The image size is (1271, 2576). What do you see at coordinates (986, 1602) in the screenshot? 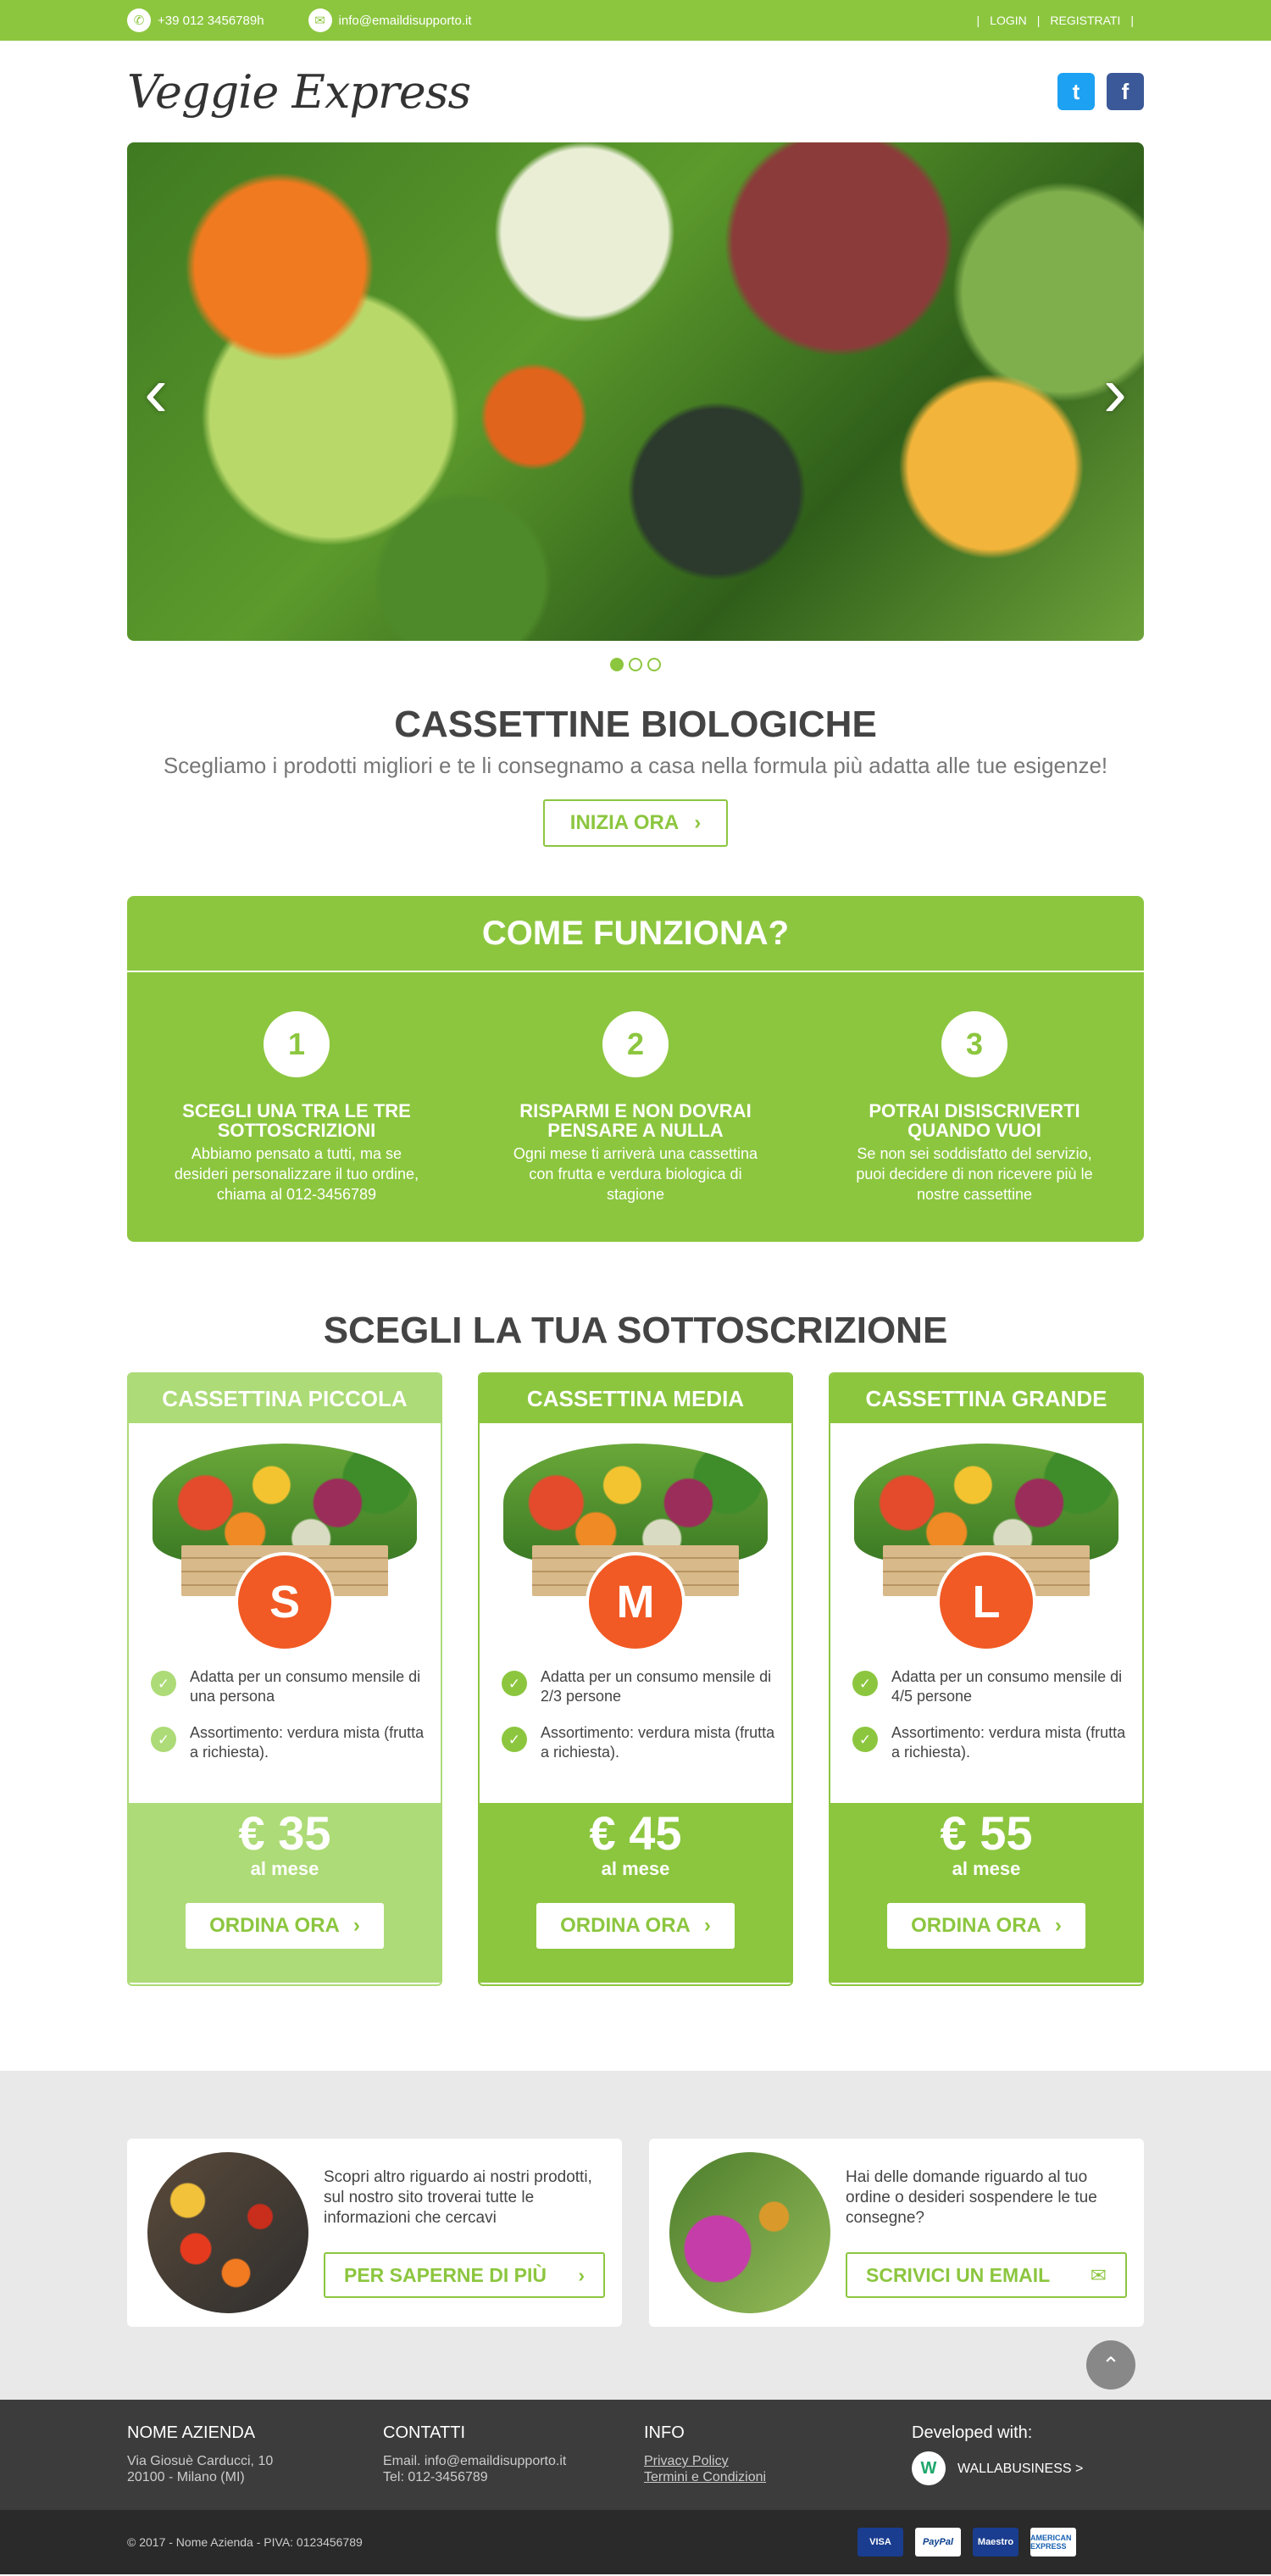
I see `size-badge: L` at bounding box center [986, 1602].